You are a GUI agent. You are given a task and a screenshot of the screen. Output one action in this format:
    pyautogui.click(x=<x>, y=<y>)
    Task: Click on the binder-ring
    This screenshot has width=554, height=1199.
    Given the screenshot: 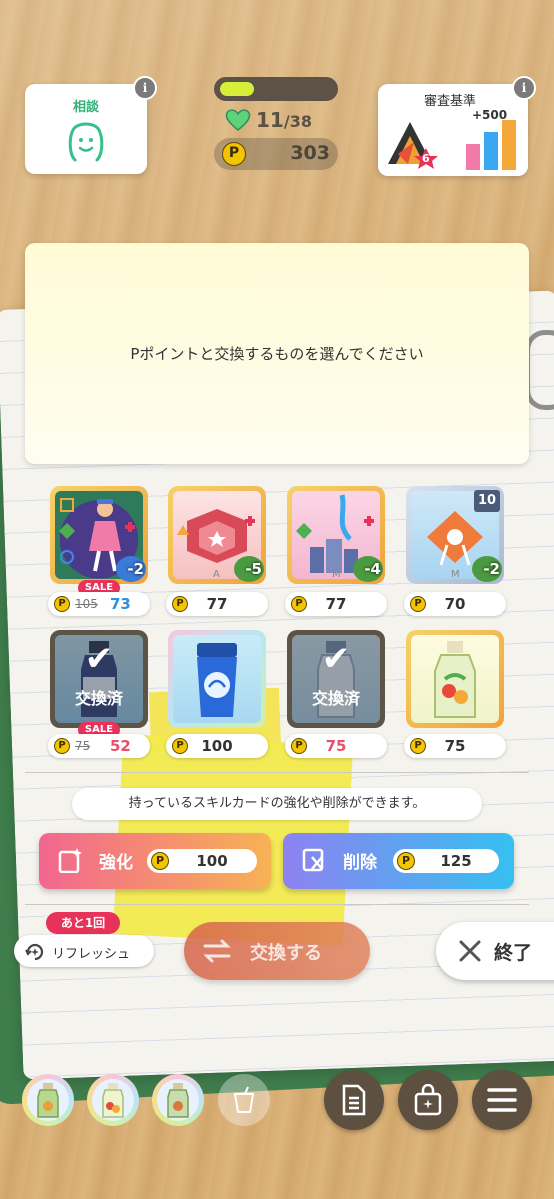 What is the action you would take?
    pyautogui.click(x=539, y=370)
    